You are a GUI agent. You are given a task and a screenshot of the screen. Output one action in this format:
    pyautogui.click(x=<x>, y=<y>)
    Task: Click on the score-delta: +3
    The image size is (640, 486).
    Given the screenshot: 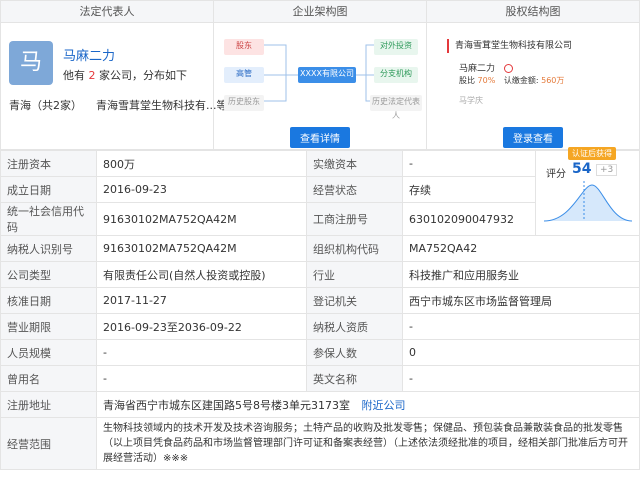 What is the action you would take?
    pyautogui.click(x=607, y=170)
    